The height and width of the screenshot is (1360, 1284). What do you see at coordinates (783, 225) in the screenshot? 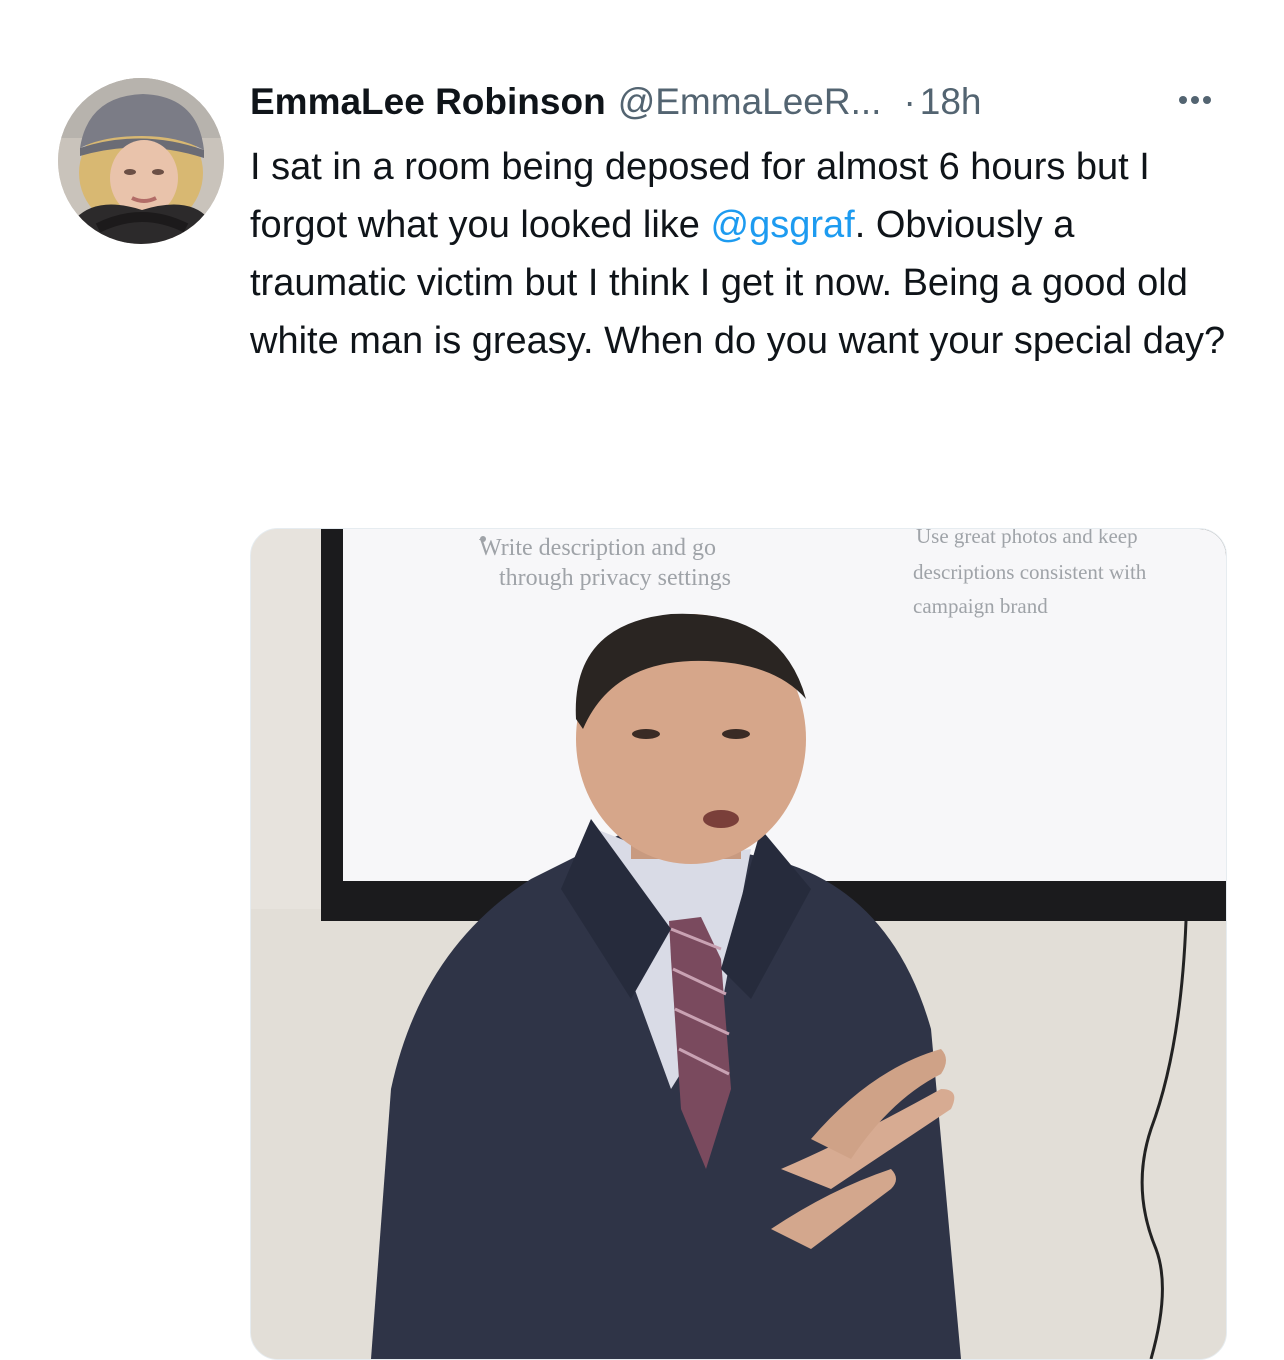
I see `mention-link: @gsgraf` at bounding box center [783, 225].